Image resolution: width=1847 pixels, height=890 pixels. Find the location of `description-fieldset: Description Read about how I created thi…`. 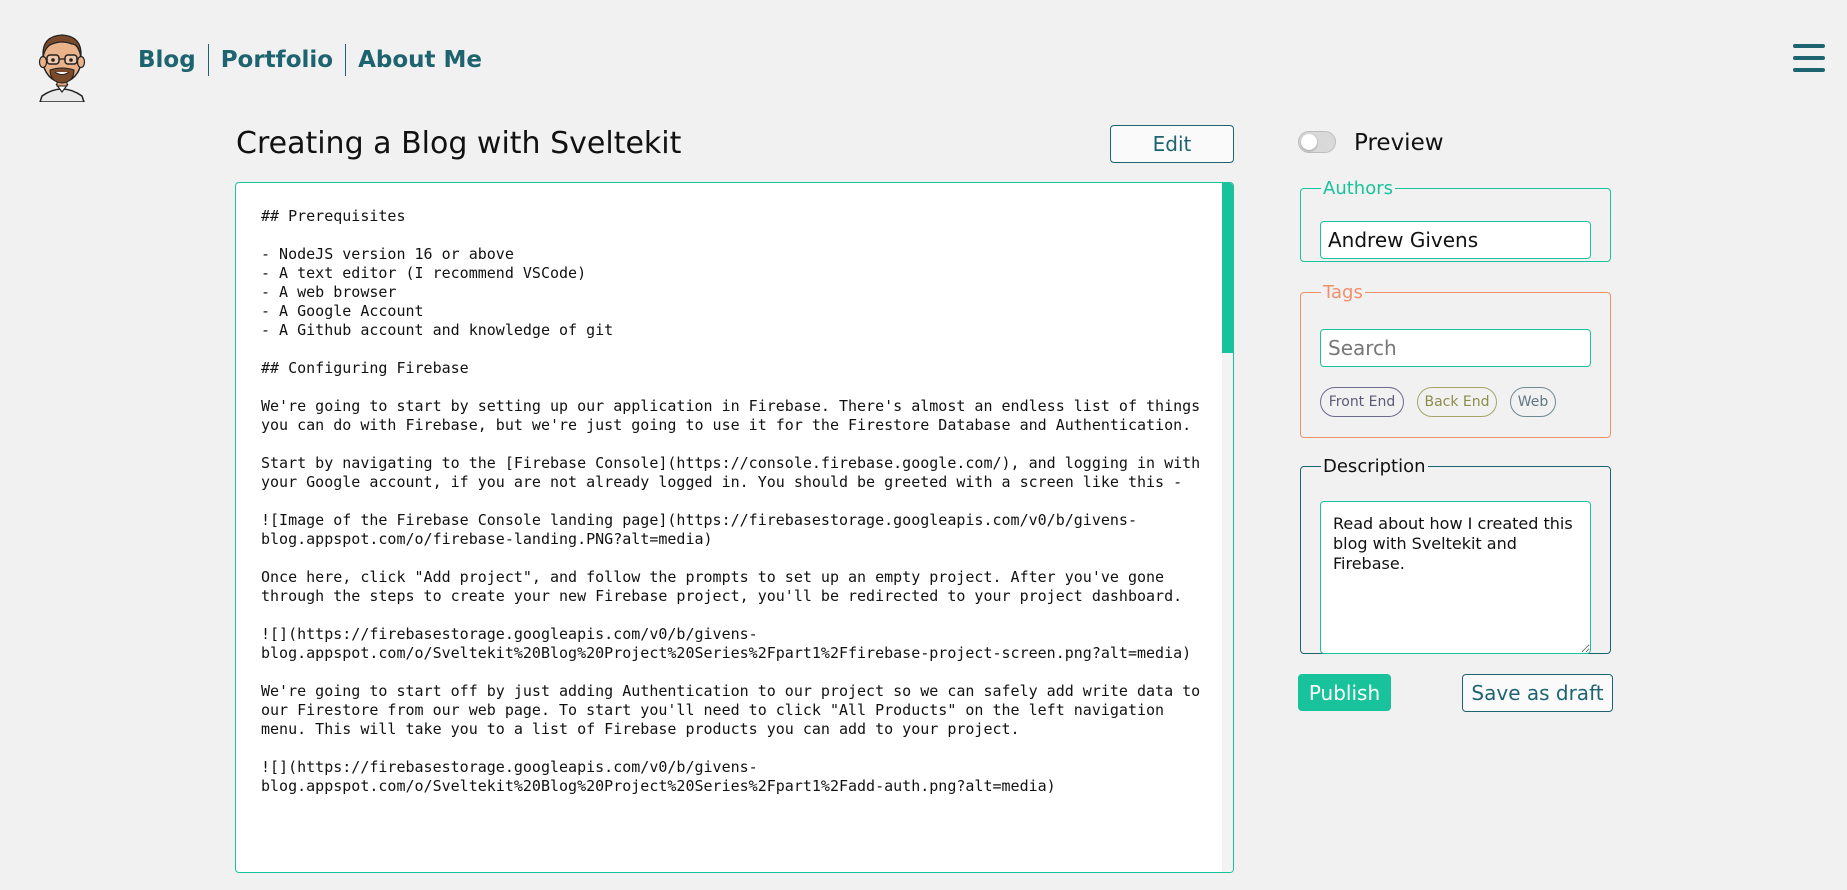

description-fieldset: Description Read about how I created thi… is located at coordinates (1455, 555).